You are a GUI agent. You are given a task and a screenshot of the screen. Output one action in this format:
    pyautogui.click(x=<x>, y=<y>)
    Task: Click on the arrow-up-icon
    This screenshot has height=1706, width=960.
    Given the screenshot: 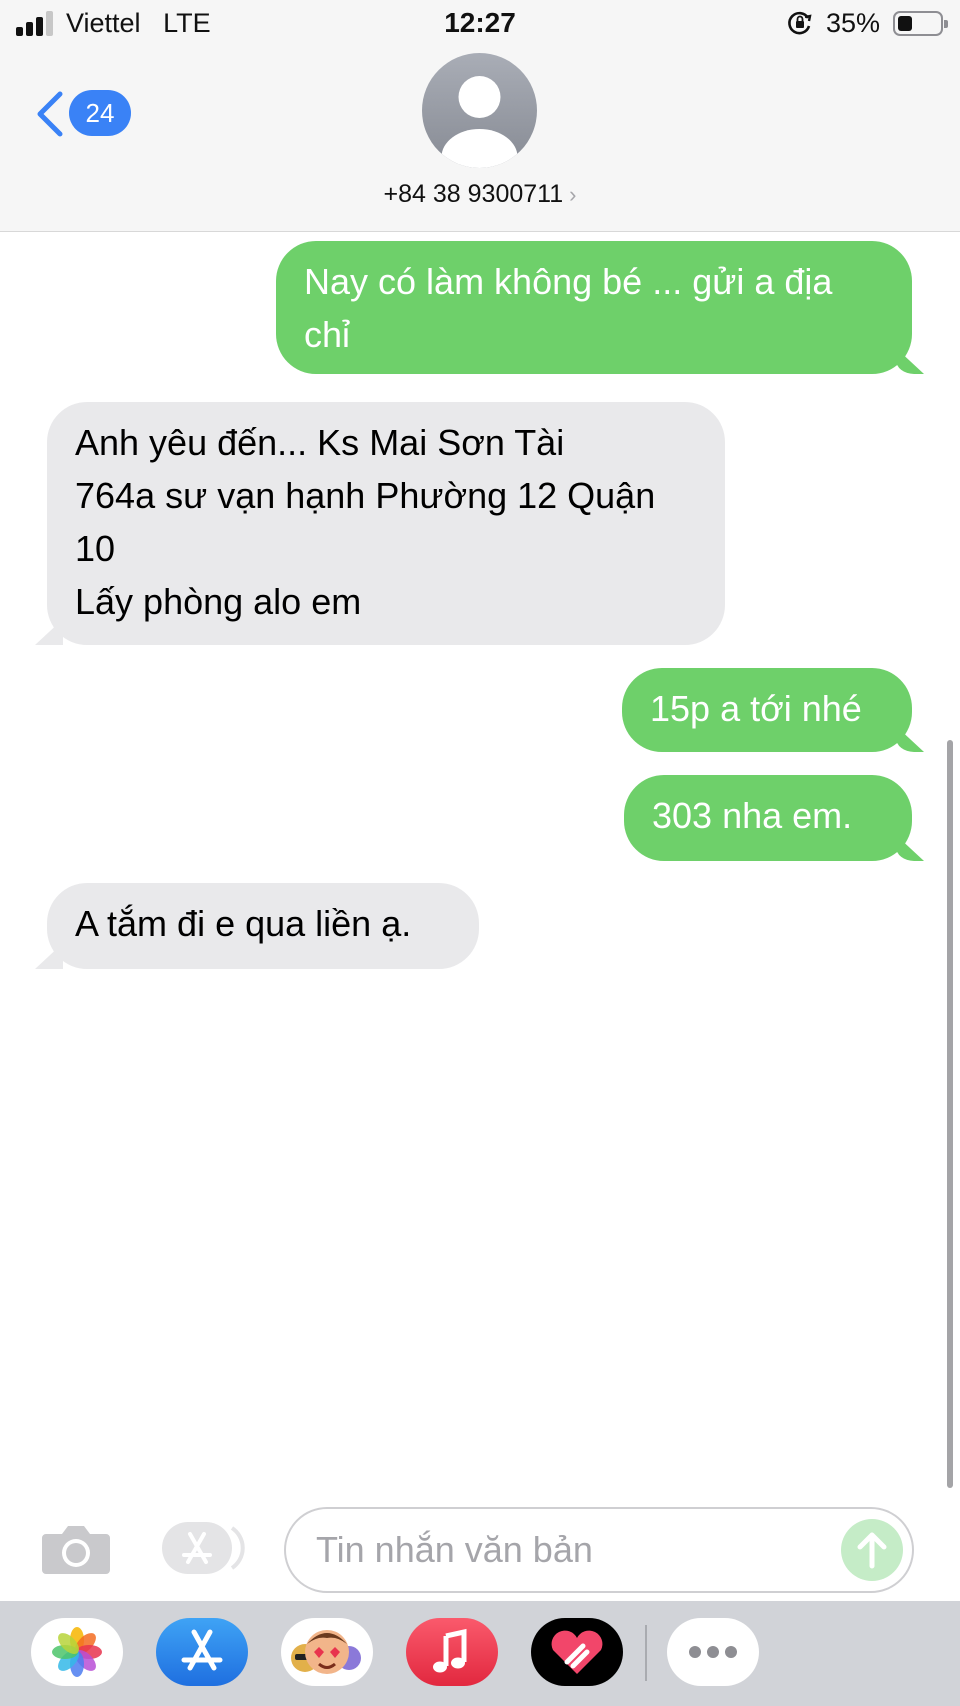 What is the action you would take?
    pyautogui.click(x=872, y=1550)
    